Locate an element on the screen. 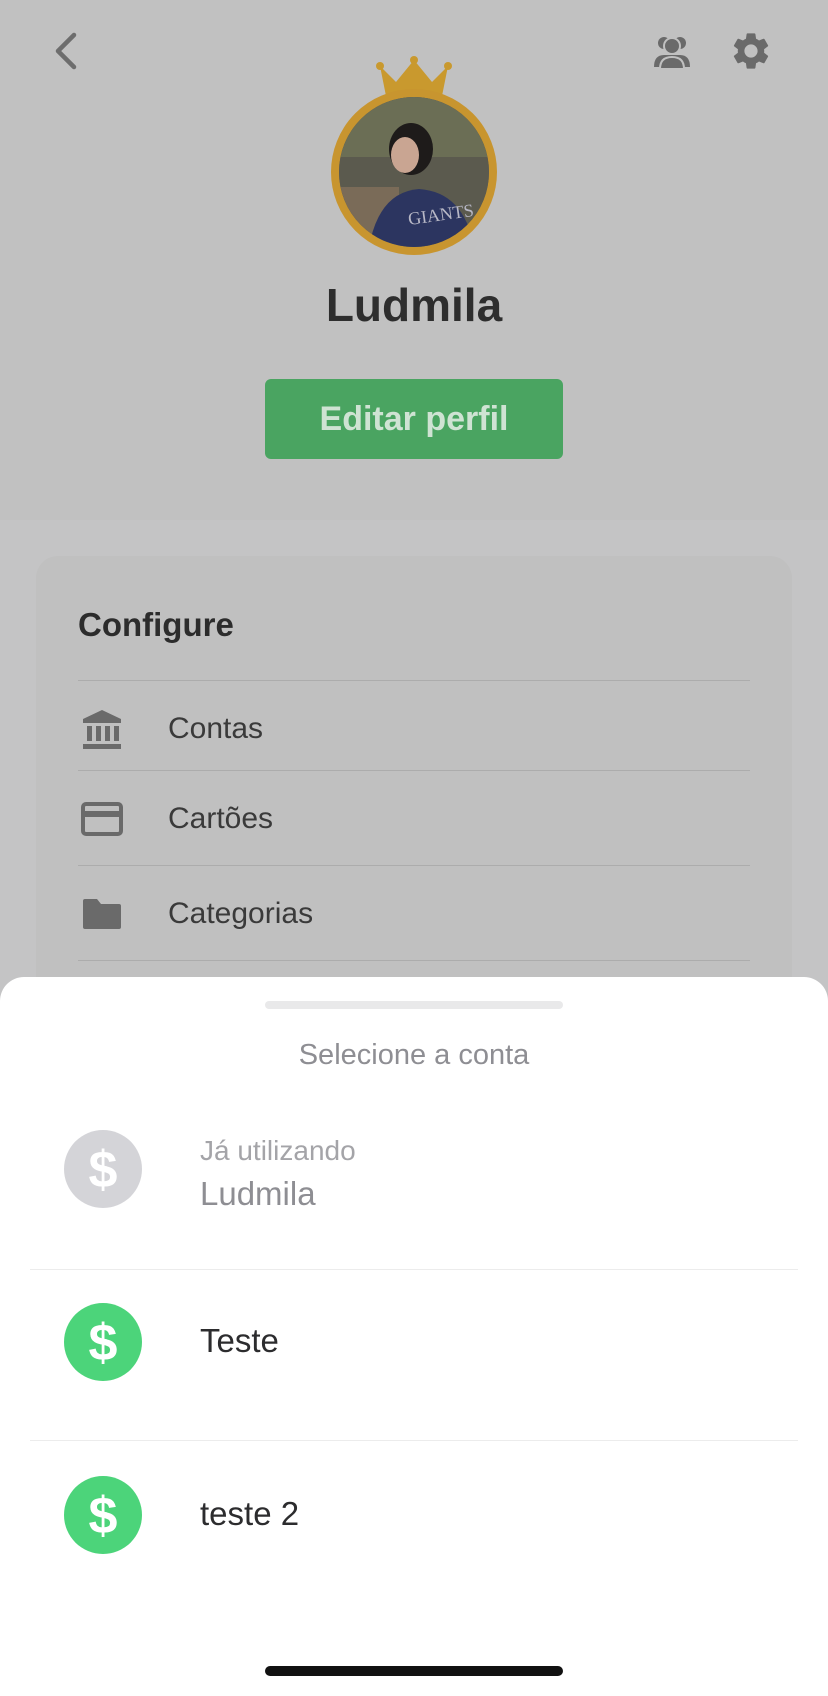 Image resolution: width=828 pixels, height=1696 pixels. account-name: Ludmila is located at coordinates (258, 1193).